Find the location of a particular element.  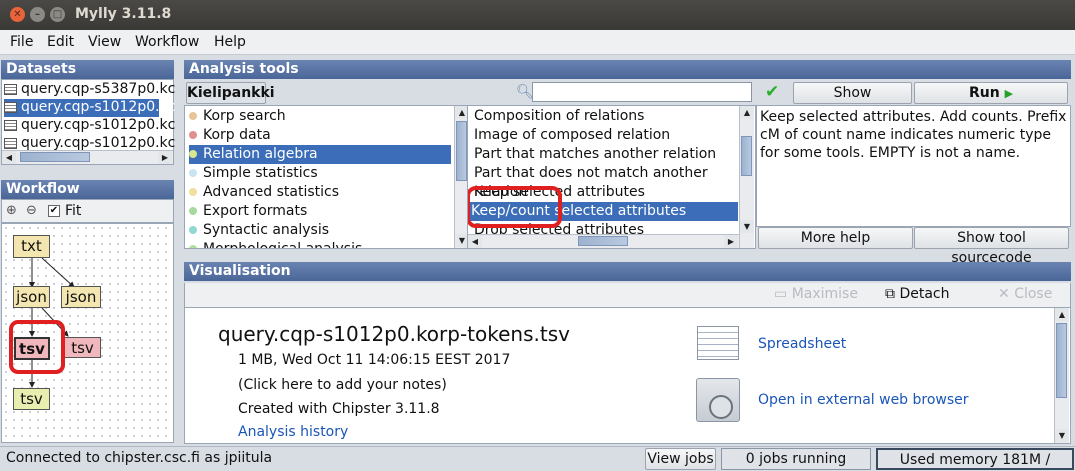

category-item: Korp data is located at coordinates (320, 135).